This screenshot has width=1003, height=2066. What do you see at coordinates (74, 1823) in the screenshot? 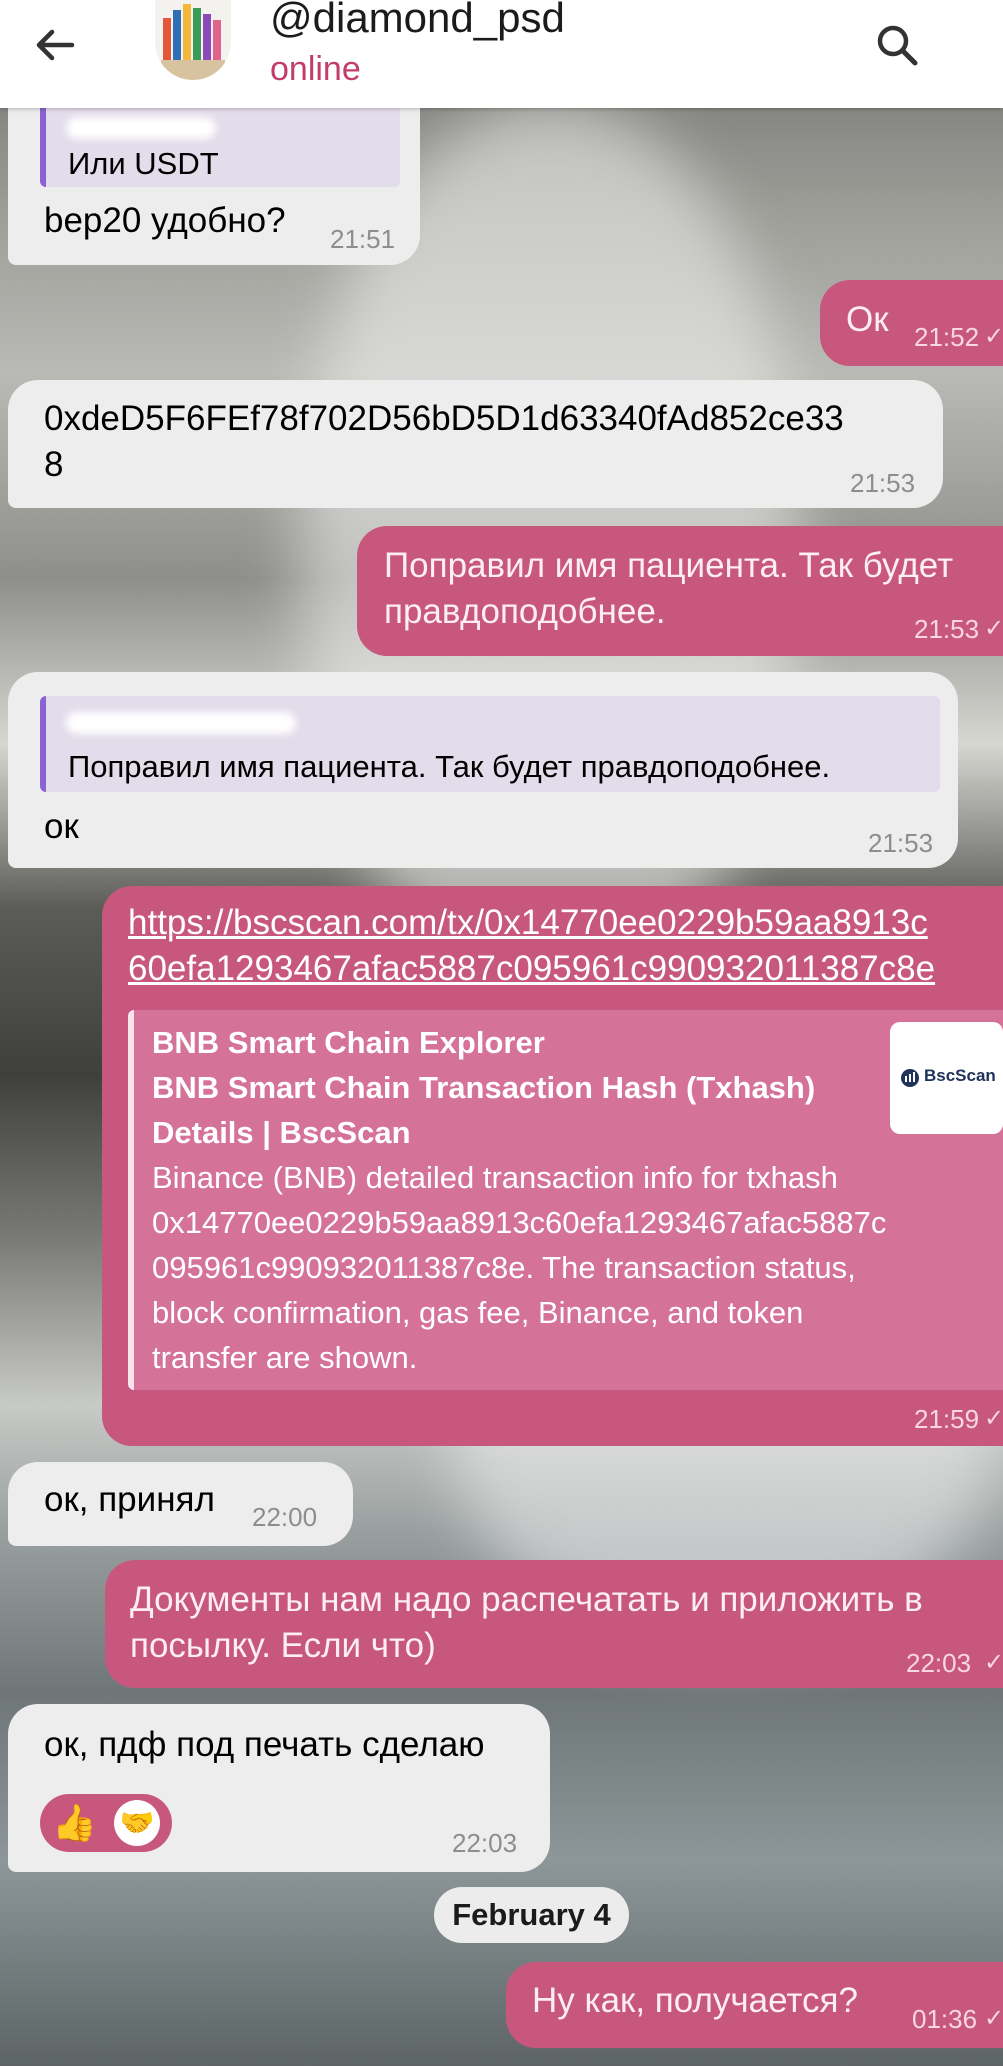
I see `thumbs-up-icon: 👍` at bounding box center [74, 1823].